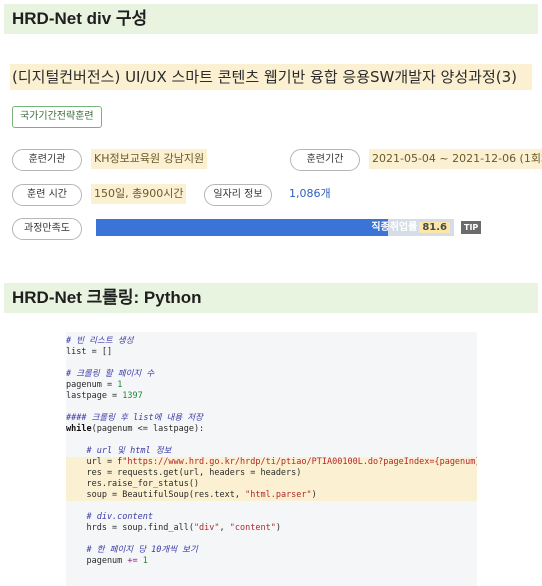 The height and width of the screenshot is (586, 542). Describe the element at coordinates (394, 227) in the screenshot. I see `employment-label-text: 직종취업률` at that location.